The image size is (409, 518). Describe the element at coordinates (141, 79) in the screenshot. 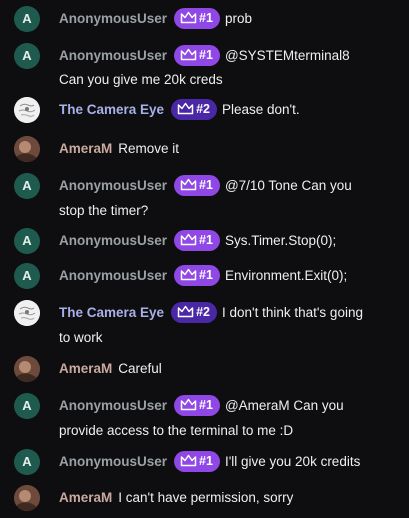

I see `message-text-continued: Can you give me 20k creds` at that location.